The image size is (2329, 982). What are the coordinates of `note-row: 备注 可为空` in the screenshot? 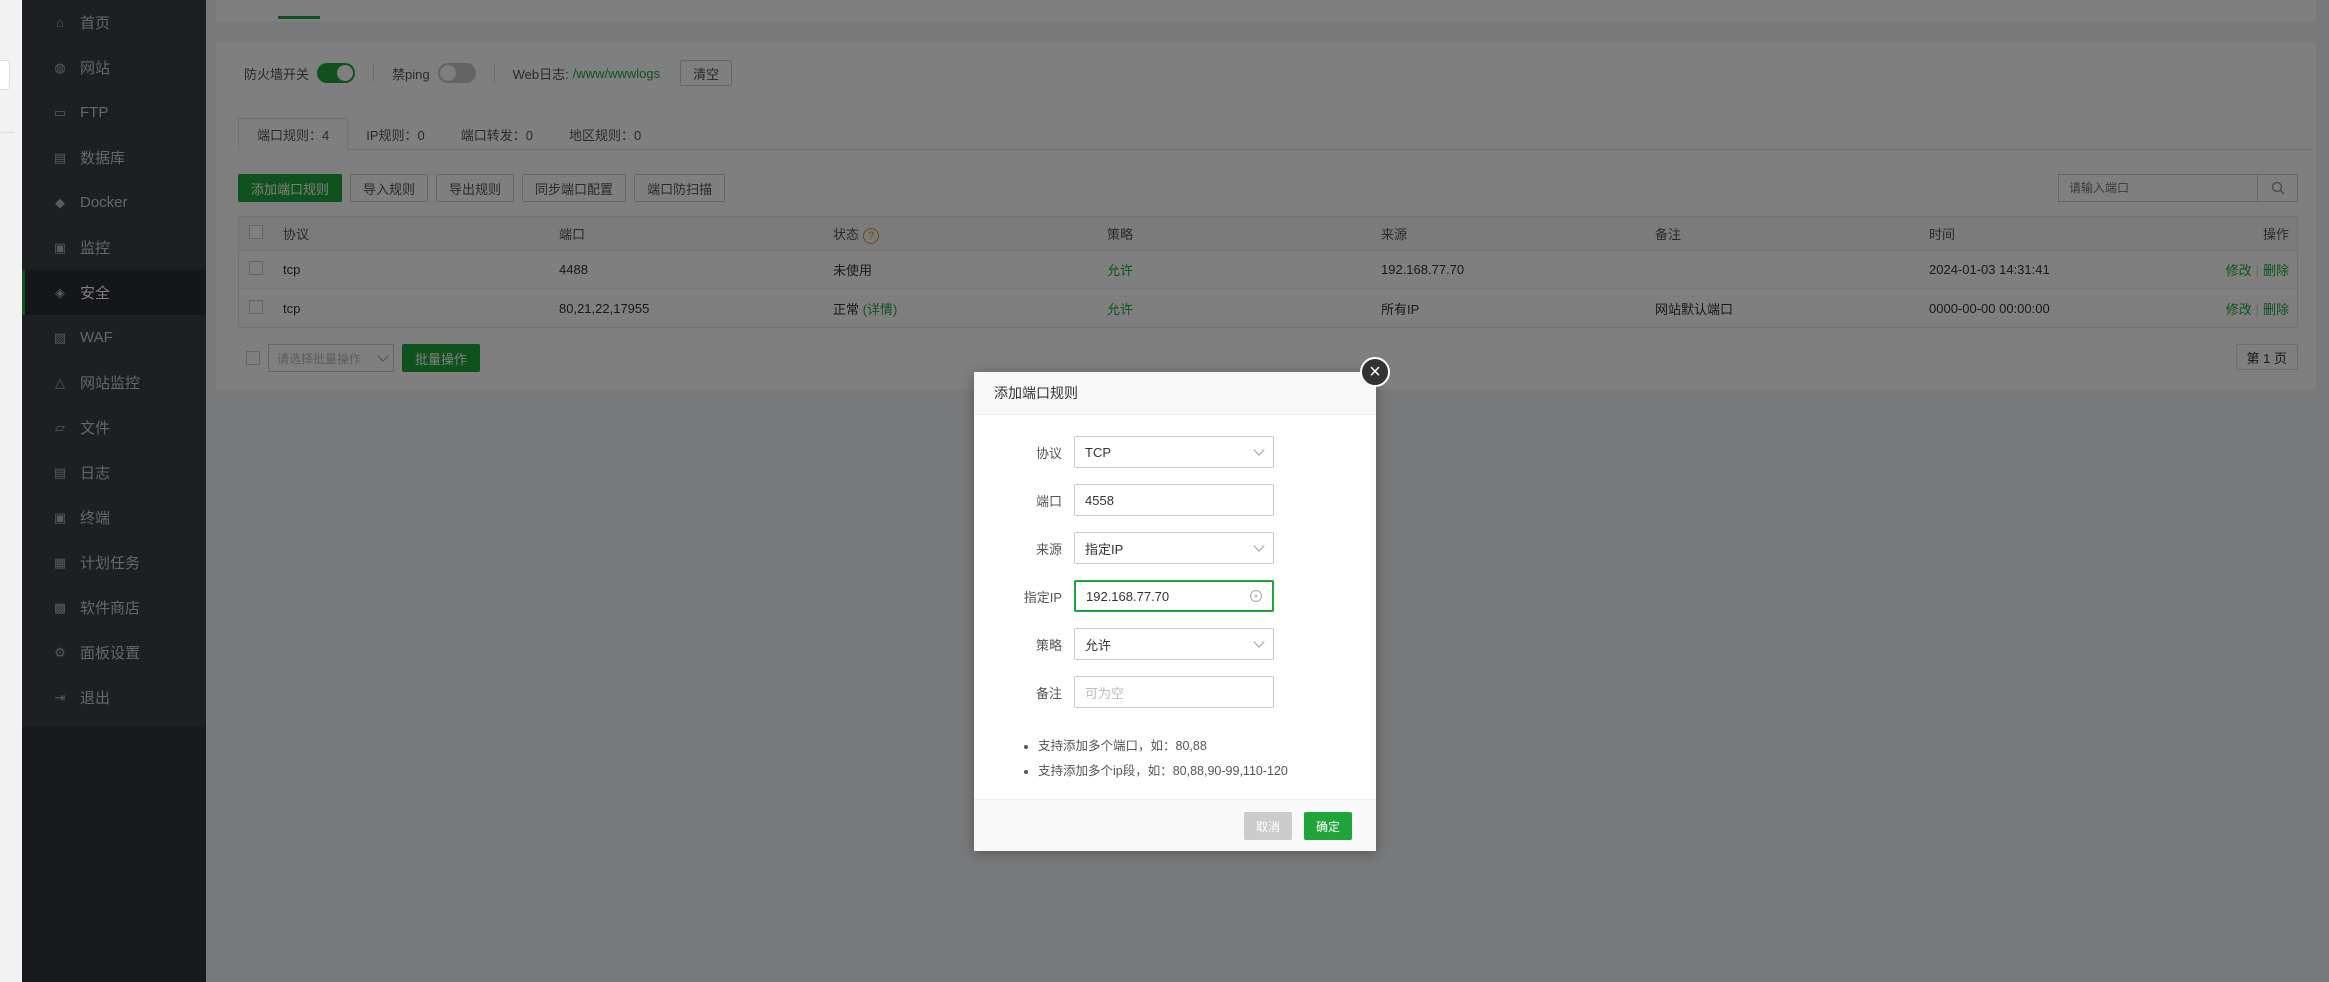 It's located at (1175, 692).